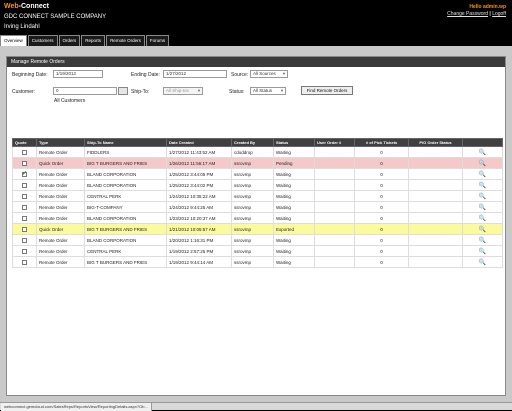 Image resolution: width=512 pixels, height=411 pixels. What do you see at coordinates (199, 163) in the screenshot?
I see `cell-date-created: 1/26/2012 11:56:17 AM` at bounding box center [199, 163].